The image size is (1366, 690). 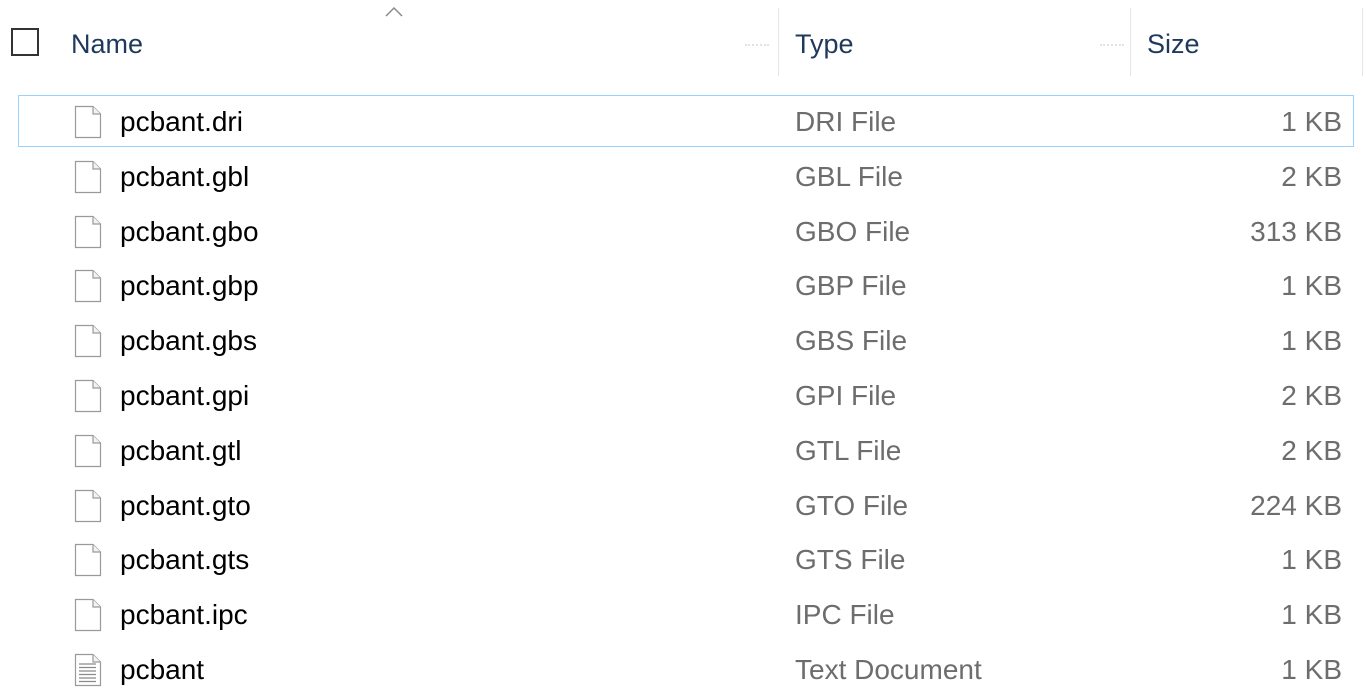 What do you see at coordinates (846, 121) in the screenshot?
I see `file-type: DRI File` at bounding box center [846, 121].